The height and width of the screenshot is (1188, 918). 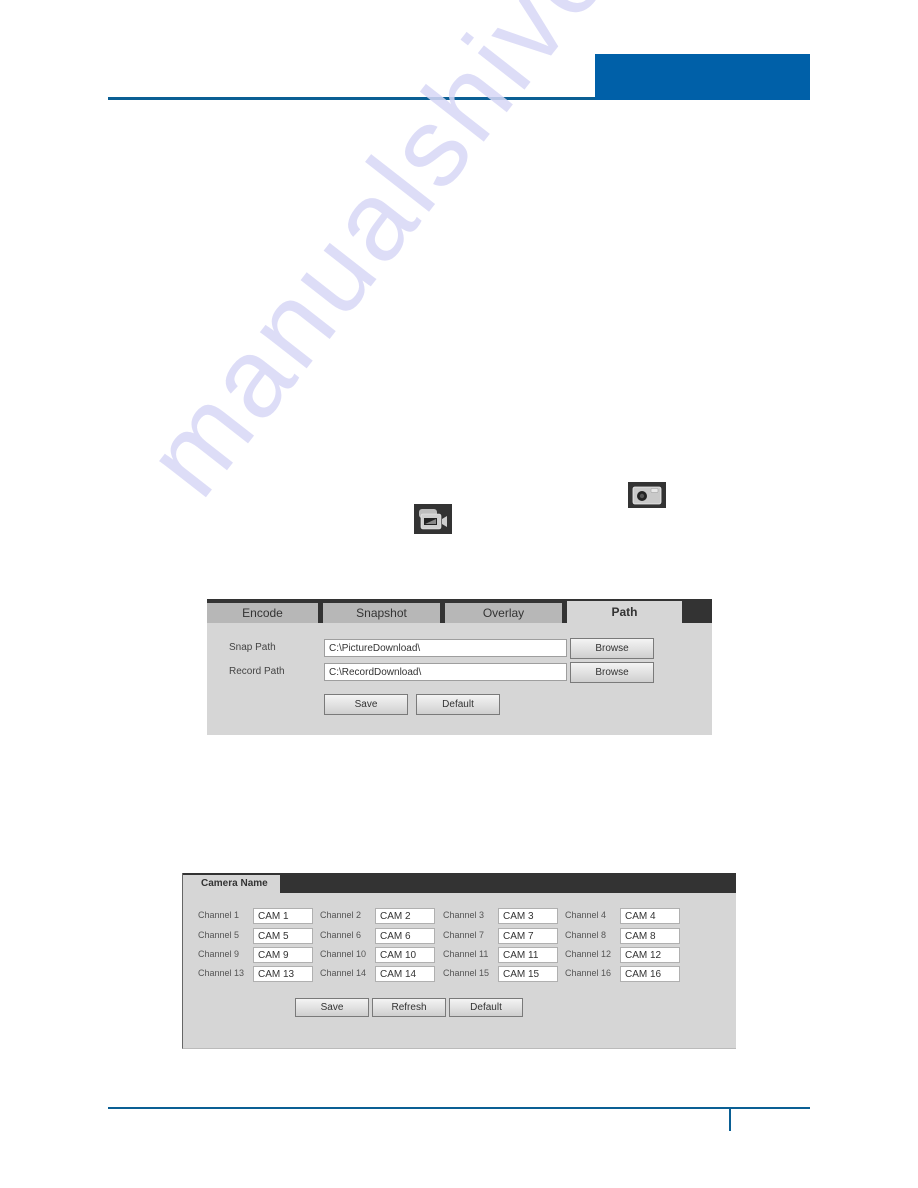 What do you see at coordinates (433, 519) in the screenshot?
I see `video-record-icon` at bounding box center [433, 519].